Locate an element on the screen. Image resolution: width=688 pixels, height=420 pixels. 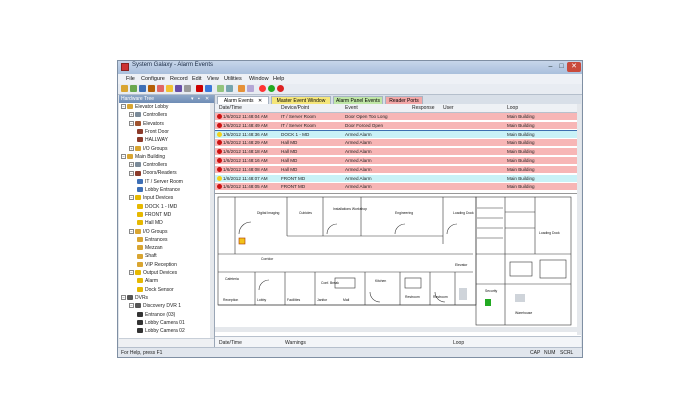
menu-window: Window is located at coordinates (259, 79).